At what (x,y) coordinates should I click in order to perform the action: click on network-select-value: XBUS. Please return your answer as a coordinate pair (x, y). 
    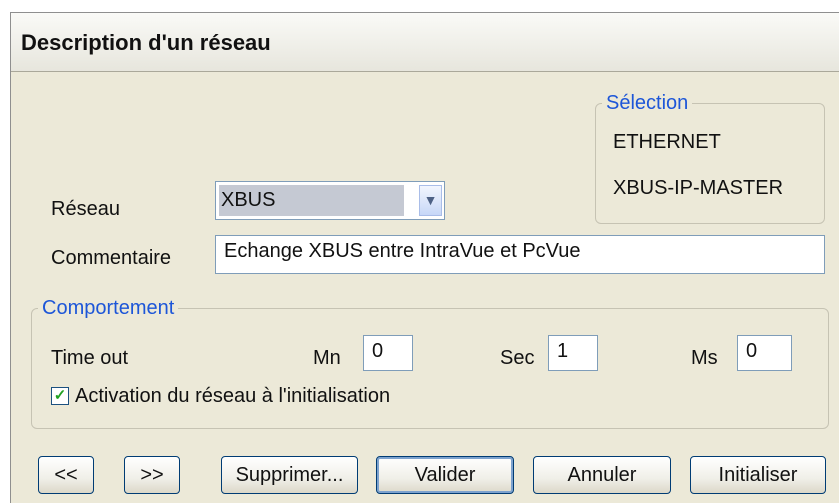
    Looking at the image, I should click on (311, 200).